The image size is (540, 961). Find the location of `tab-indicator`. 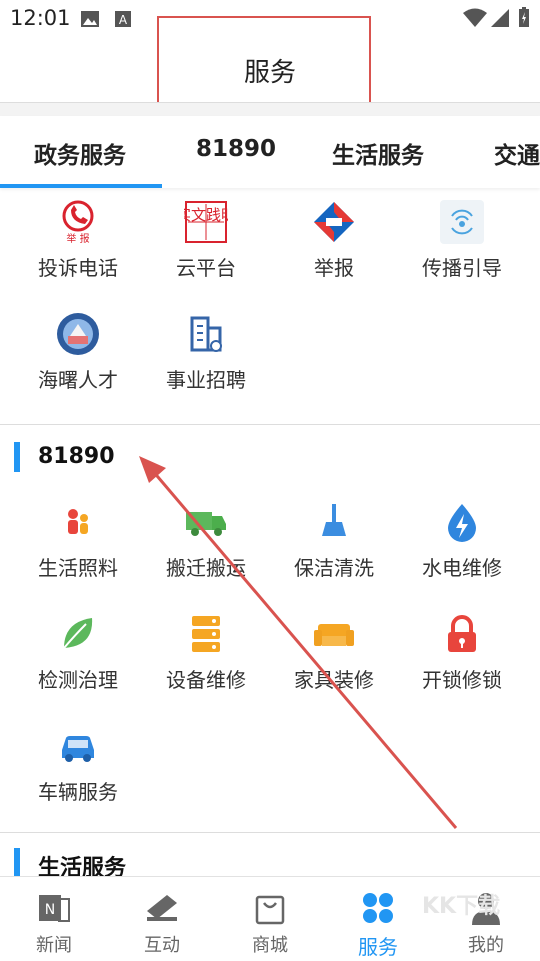

tab-indicator is located at coordinates (81, 186).